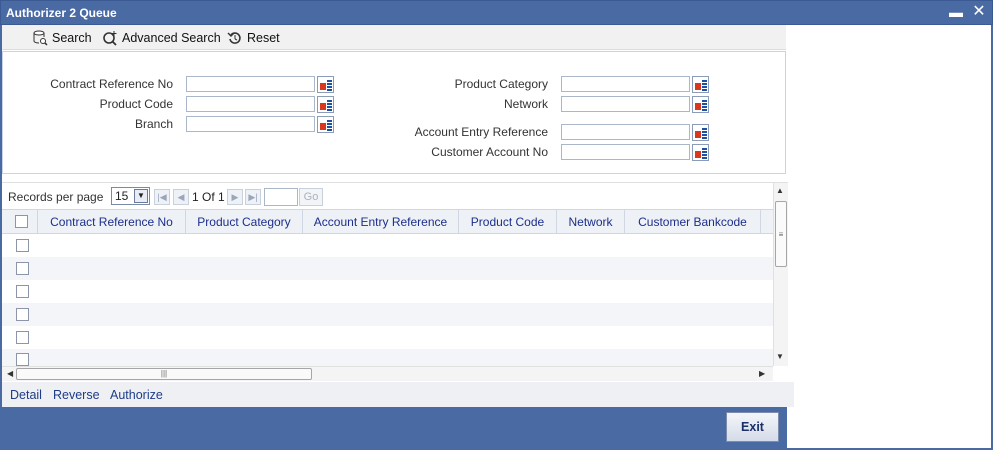 The width and height of the screenshot is (993, 450). Describe the element at coordinates (693, 222) in the screenshot. I see `column-header: Customer Bankcode` at that location.